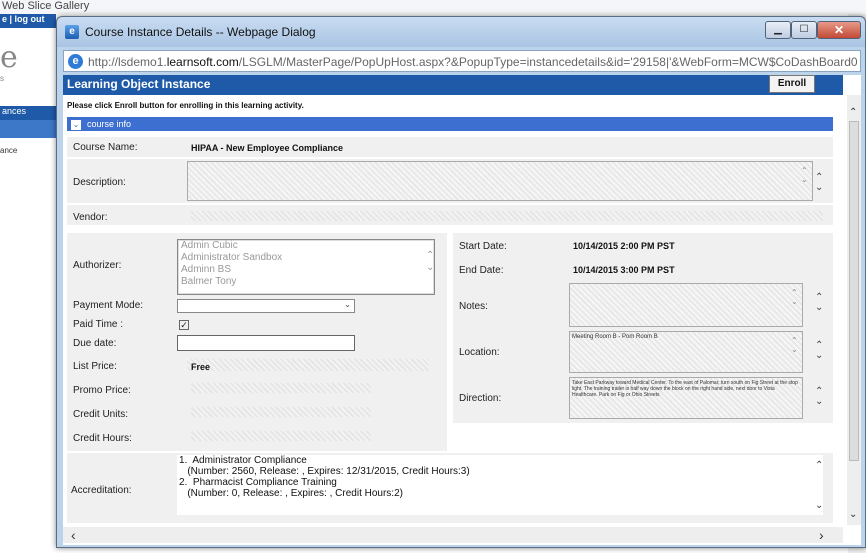 The height and width of the screenshot is (553, 866). Describe the element at coordinates (507, 216) in the screenshot. I see `vendor-value` at that location.